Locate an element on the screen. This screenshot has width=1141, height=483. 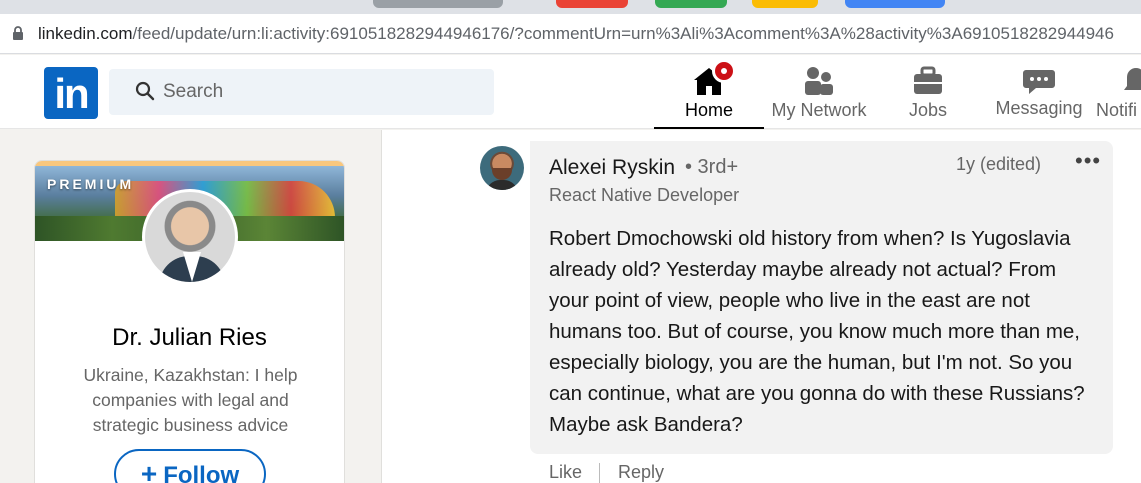
commenter-name: Alexei Ryskin is located at coordinates (612, 168).